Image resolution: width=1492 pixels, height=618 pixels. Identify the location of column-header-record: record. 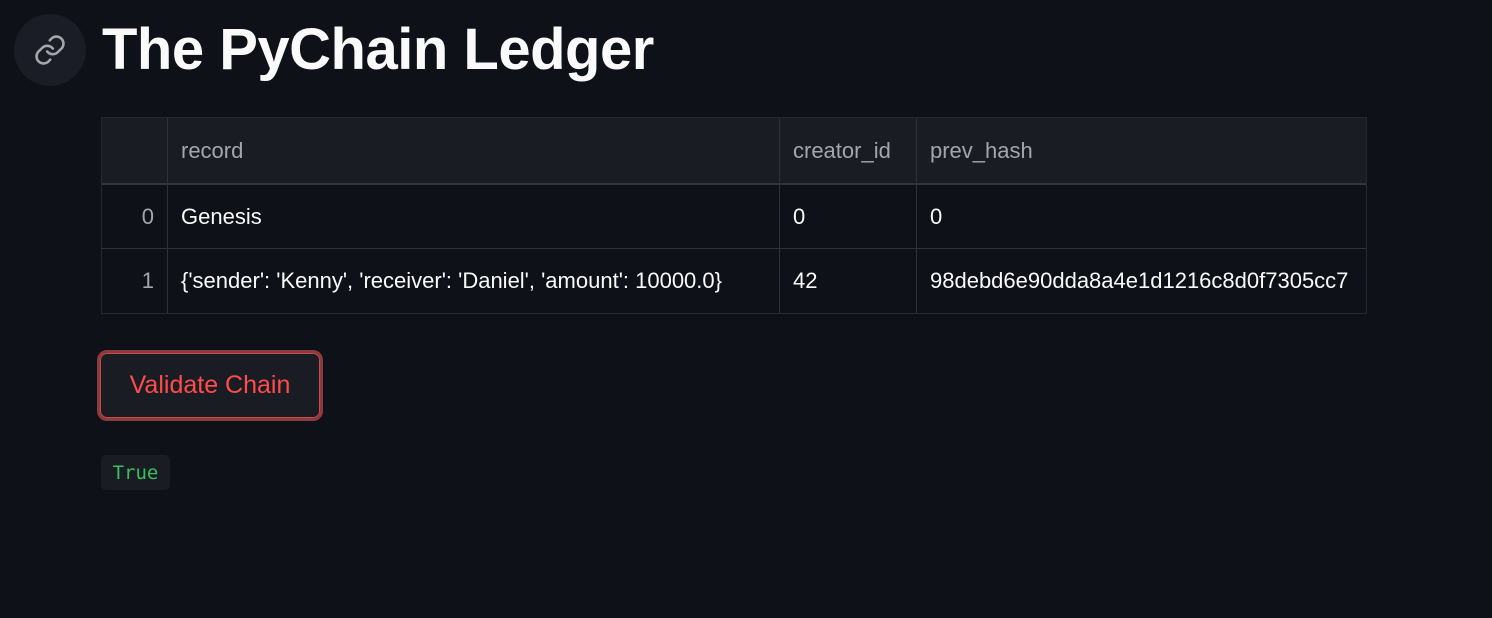
(474, 150).